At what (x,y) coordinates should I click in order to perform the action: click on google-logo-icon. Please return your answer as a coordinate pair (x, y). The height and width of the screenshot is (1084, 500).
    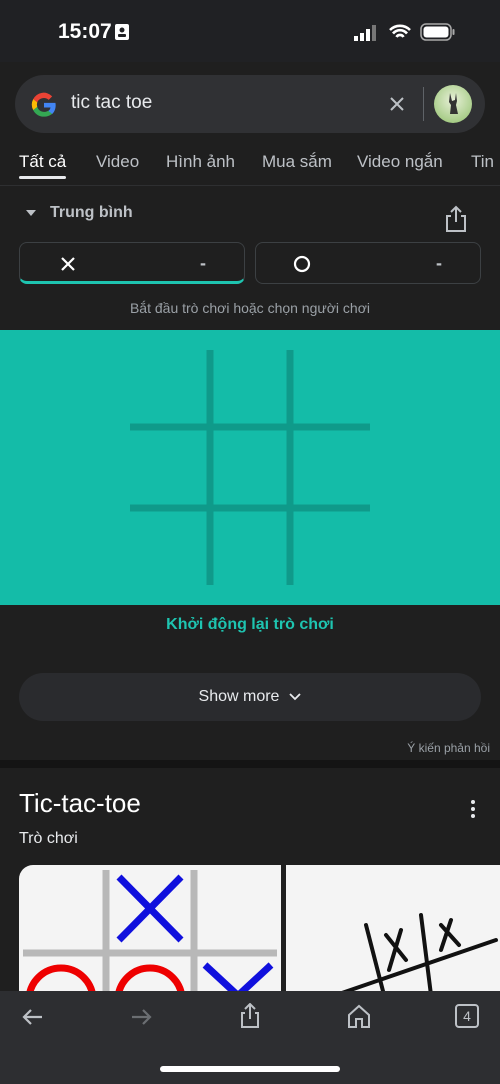
    Looking at the image, I should click on (43, 104).